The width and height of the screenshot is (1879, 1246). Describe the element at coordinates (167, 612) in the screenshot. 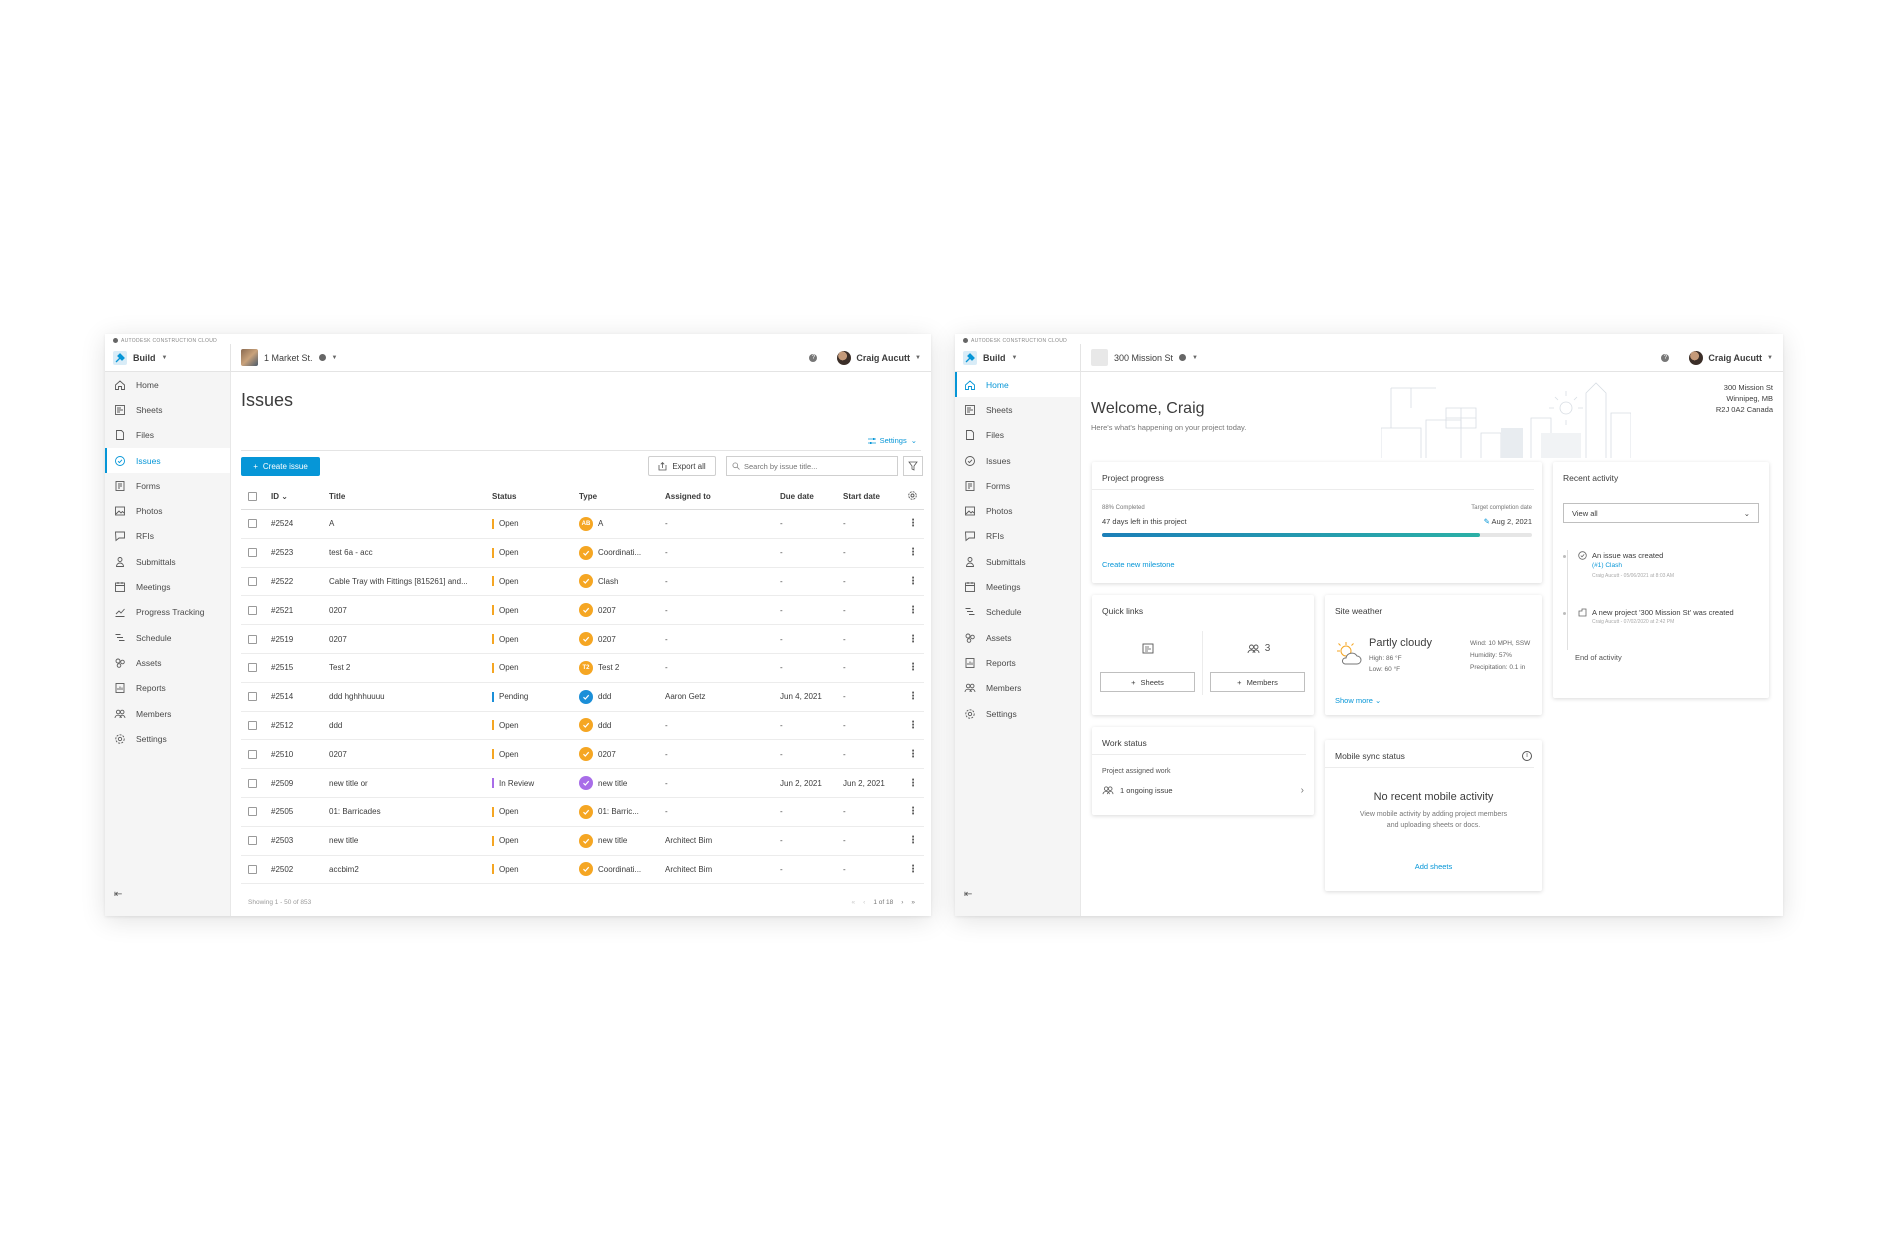

I see `sidebar-item-progress-tracking: Progress Tracking` at that location.